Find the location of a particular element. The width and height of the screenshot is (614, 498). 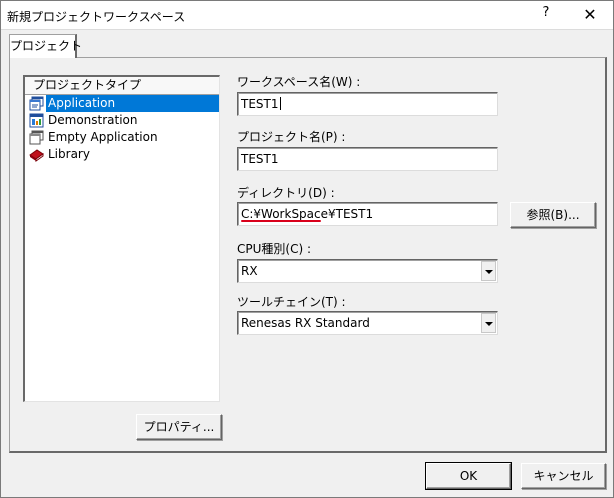

list-item-application: Application is located at coordinates (122, 103).